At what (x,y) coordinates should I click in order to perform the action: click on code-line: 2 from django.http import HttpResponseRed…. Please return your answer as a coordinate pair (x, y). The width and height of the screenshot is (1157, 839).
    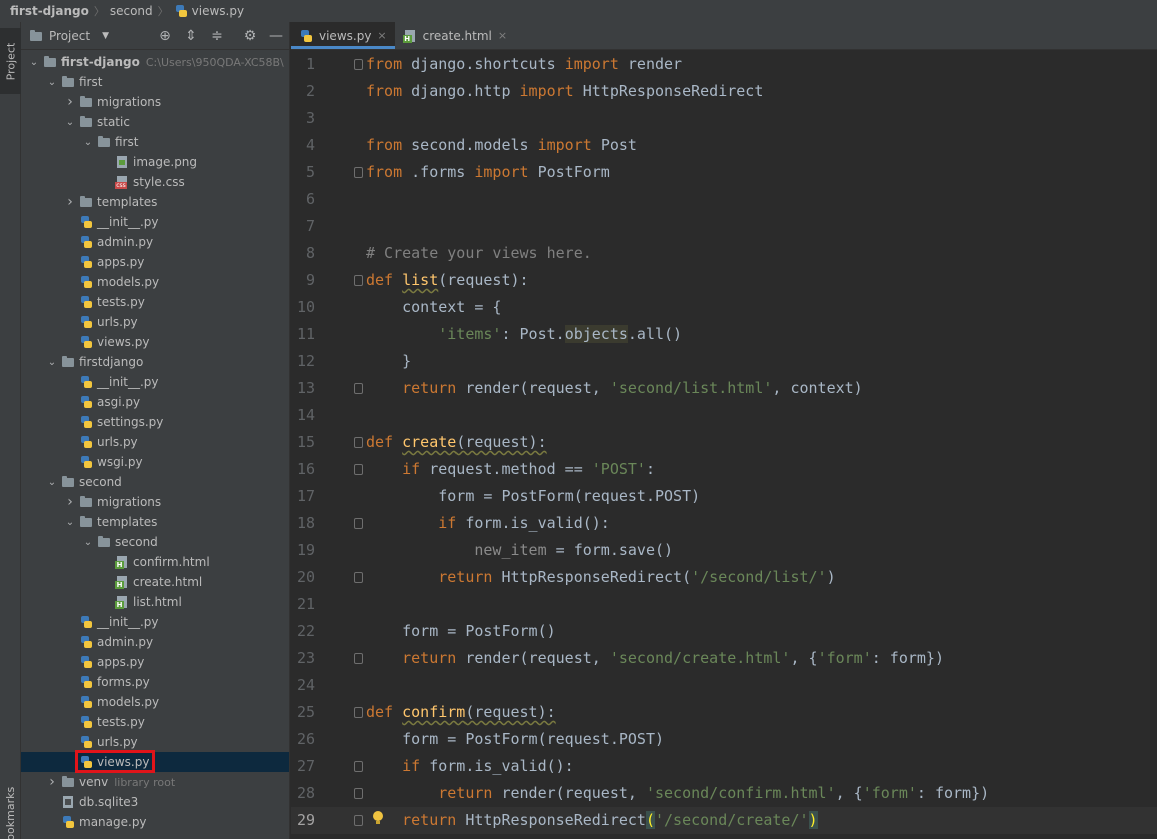
    Looking at the image, I should click on (724, 91).